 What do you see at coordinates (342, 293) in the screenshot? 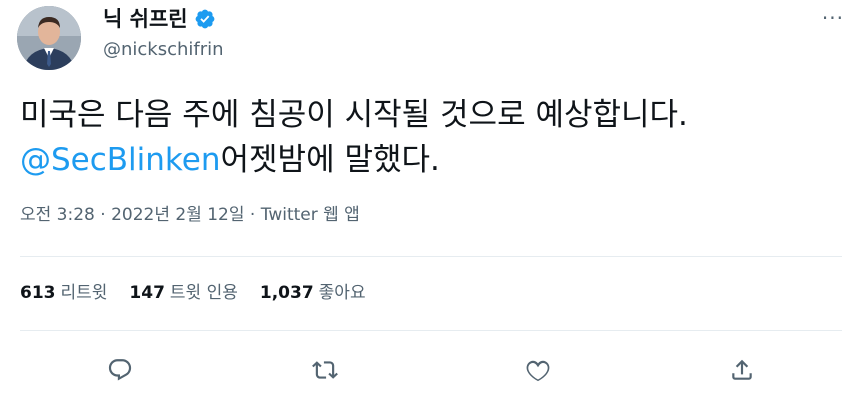
I see `likes-label: 좋아요` at bounding box center [342, 293].